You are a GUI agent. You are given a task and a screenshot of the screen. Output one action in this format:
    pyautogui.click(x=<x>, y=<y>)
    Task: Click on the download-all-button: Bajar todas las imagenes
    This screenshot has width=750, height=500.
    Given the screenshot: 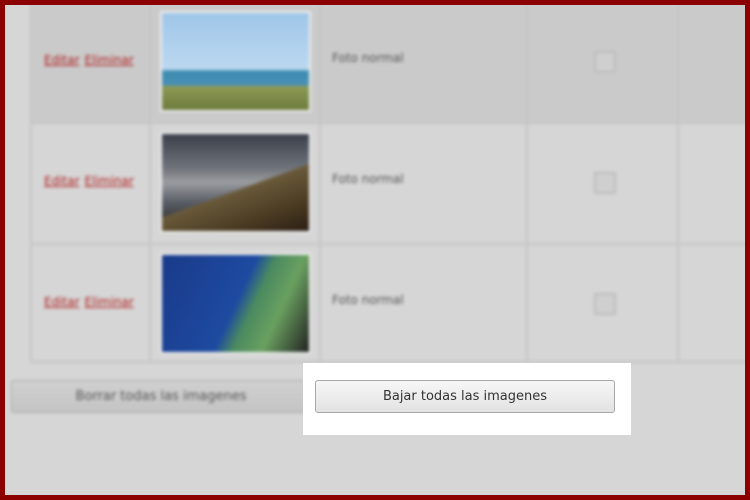 What is the action you would take?
    pyautogui.click(x=465, y=396)
    